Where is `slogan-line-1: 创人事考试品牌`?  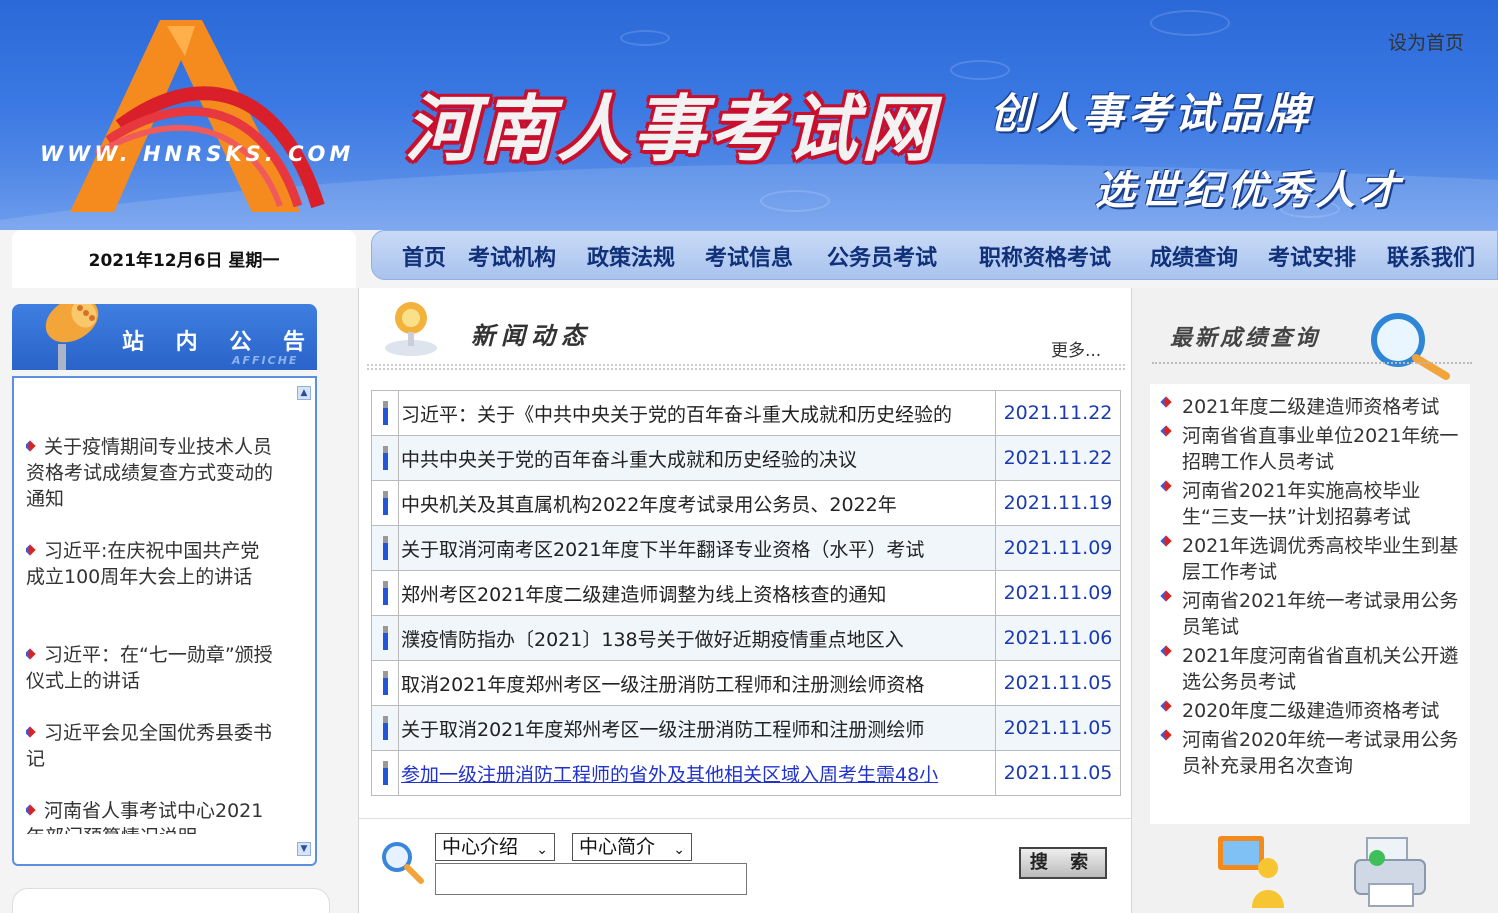 slogan-line-1: 创人事考试品牌 is located at coordinates (1151, 113).